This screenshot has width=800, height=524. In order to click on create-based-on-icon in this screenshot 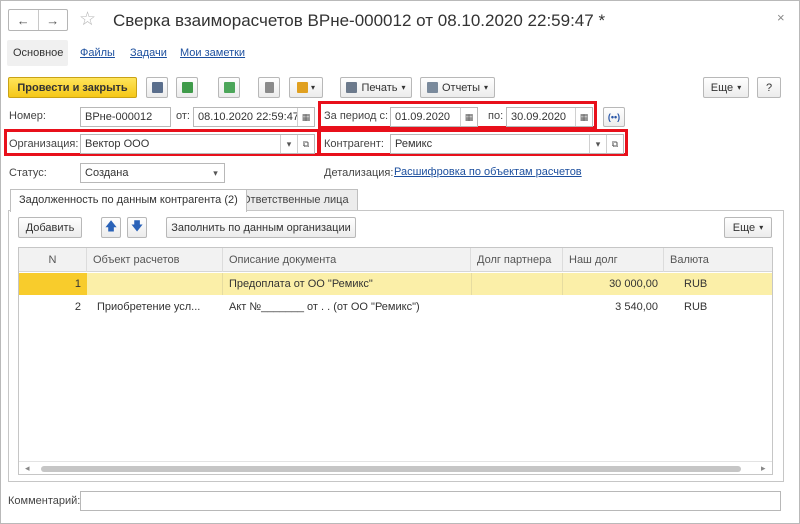, I will do `click(302, 87)`.